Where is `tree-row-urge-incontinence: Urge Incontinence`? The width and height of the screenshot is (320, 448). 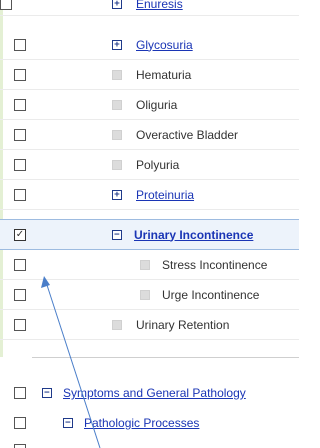
tree-row-urge-incontinence: Urge Incontinence is located at coordinates (149, 295).